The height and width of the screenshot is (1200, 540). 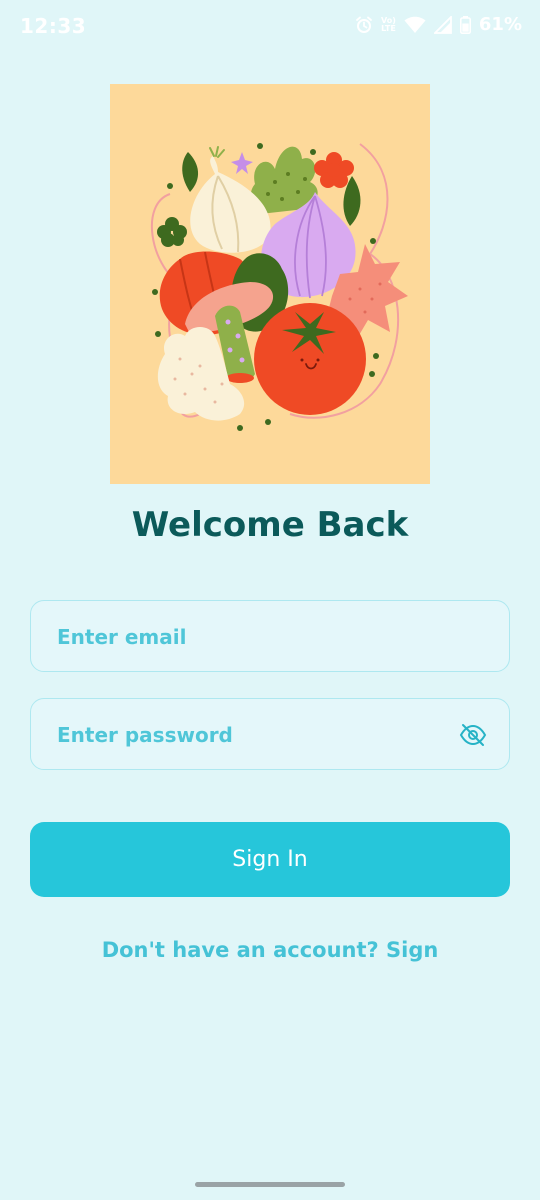 What do you see at coordinates (270, 1184) in the screenshot?
I see `home-indicator` at bounding box center [270, 1184].